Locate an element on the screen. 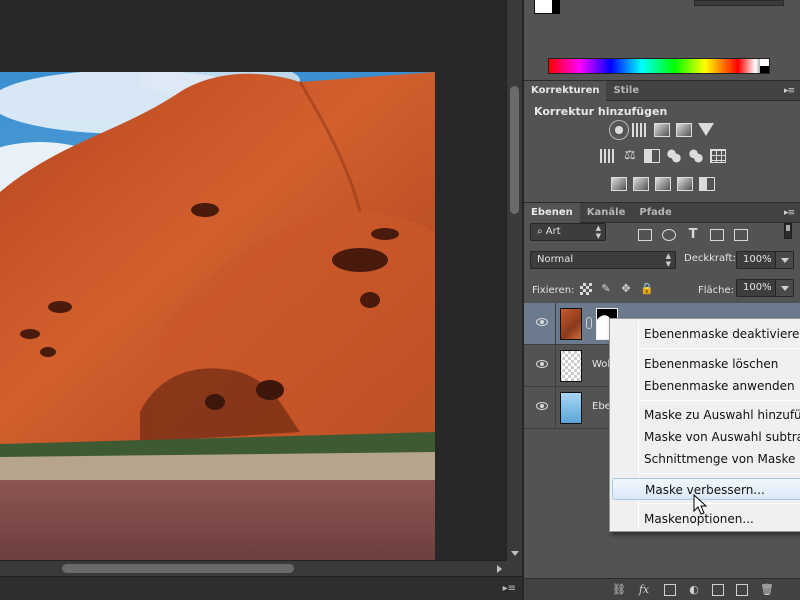 This screenshot has width=800, height=600. gradient-map-icon is located at coordinates (685, 184).